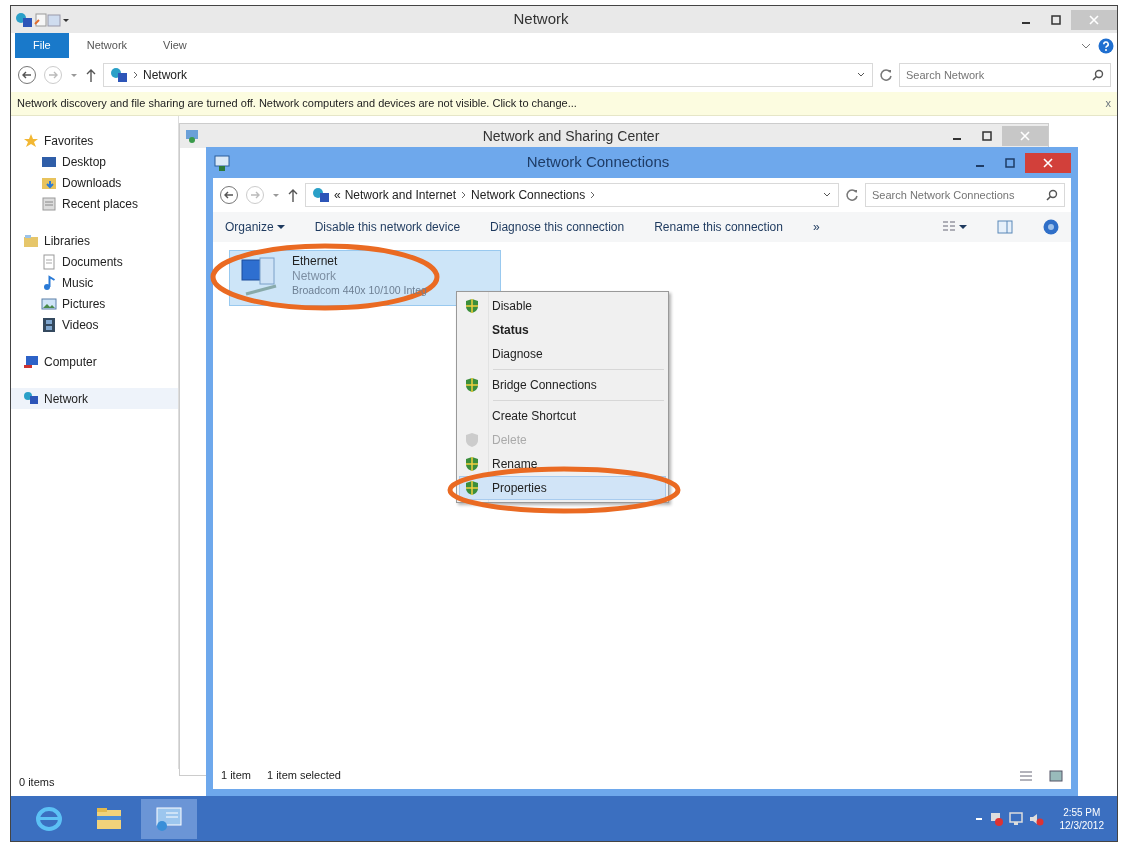 The width and height of the screenshot is (1126, 845). What do you see at coordinates (562, 488) in the screenshot?
I see `menu-item: Properties` at bounding box center [562, 488].